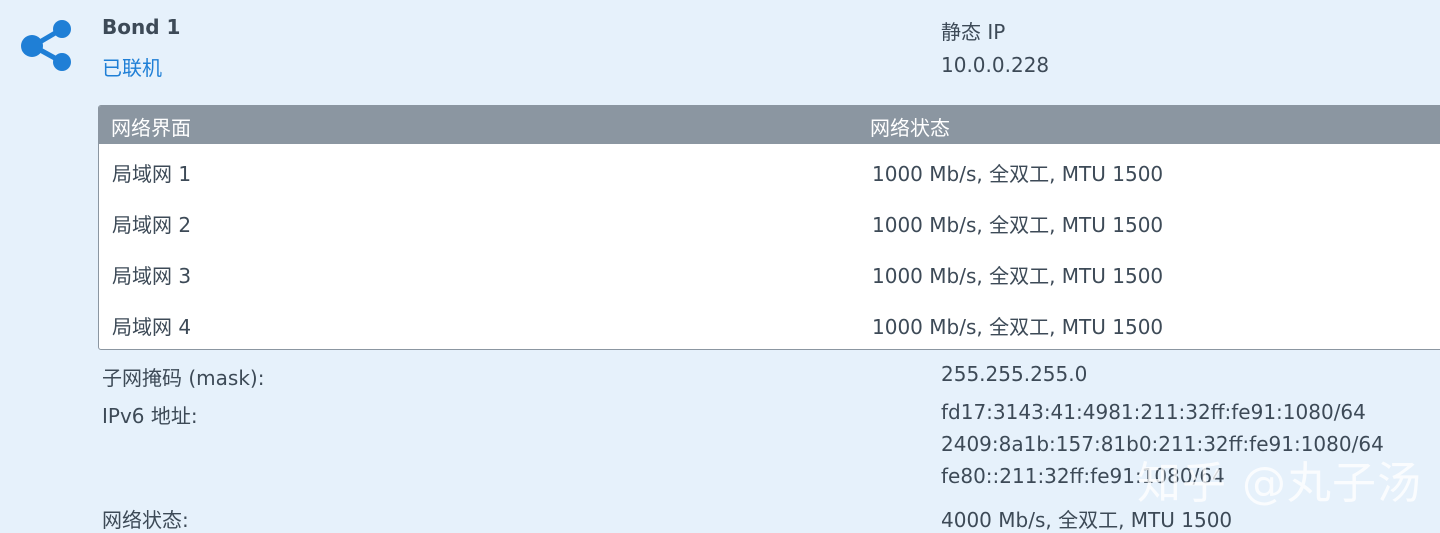 The height and width of the screenshot is (533, 1440). Describe the element at coordinates (973, 32) in the screenshot. I see `ip-mode: 静态 IP` at that location.